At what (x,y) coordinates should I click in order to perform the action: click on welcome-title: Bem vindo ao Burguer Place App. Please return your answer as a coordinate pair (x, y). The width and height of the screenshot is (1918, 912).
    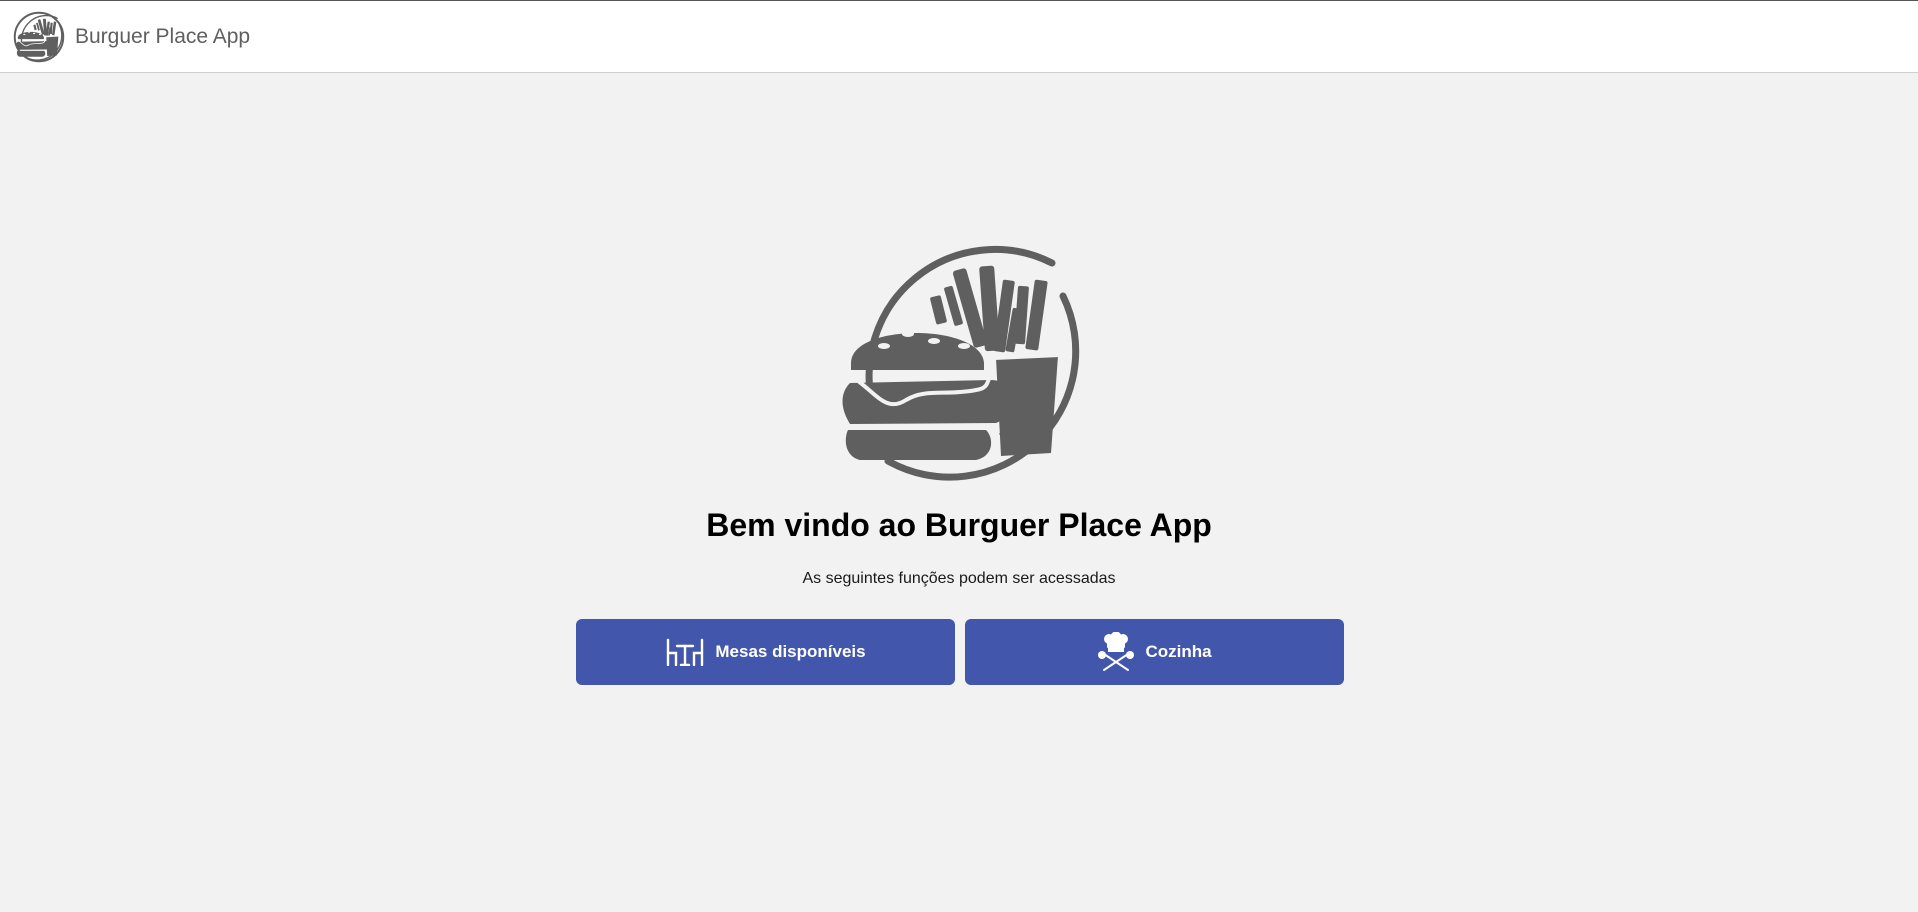
    Looking at the image, I should click on (959, 525).